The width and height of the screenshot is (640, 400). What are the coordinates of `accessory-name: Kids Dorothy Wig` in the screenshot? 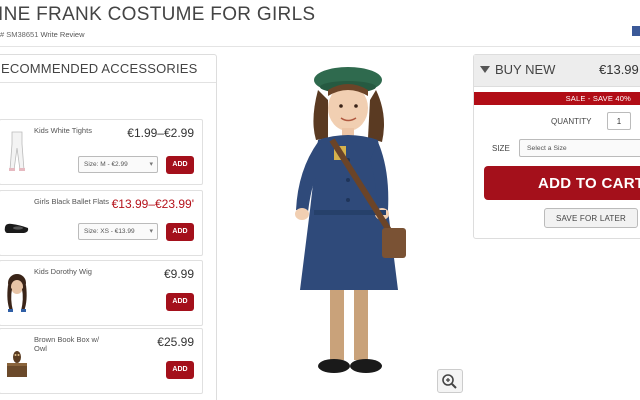 It's located at (63, 271).